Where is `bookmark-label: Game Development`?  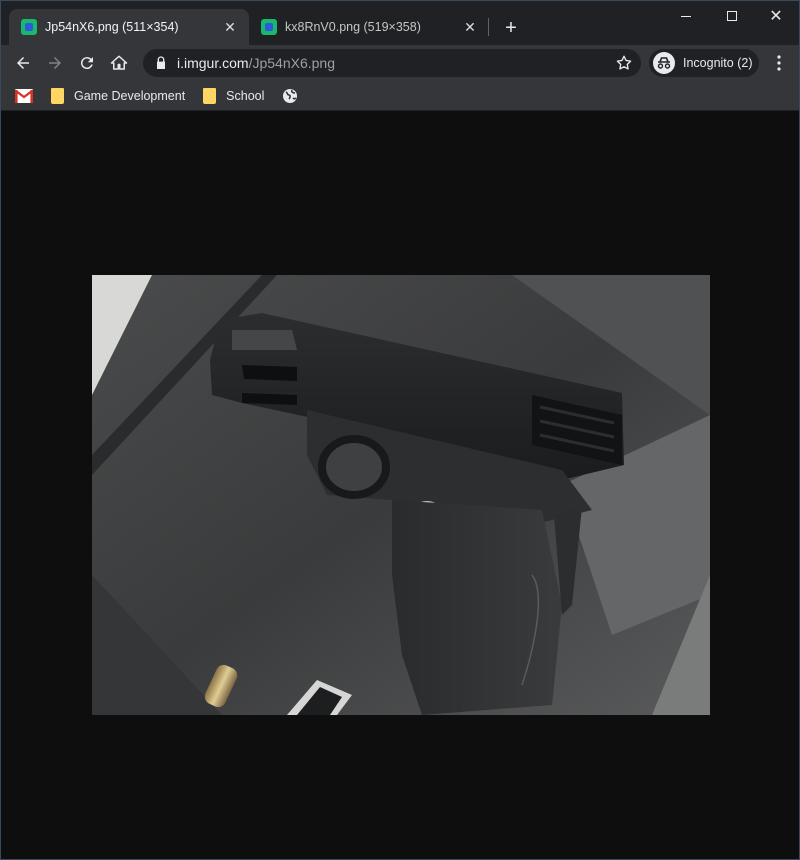 bookmark-label: Game Development is located at coordinates (130, 95).